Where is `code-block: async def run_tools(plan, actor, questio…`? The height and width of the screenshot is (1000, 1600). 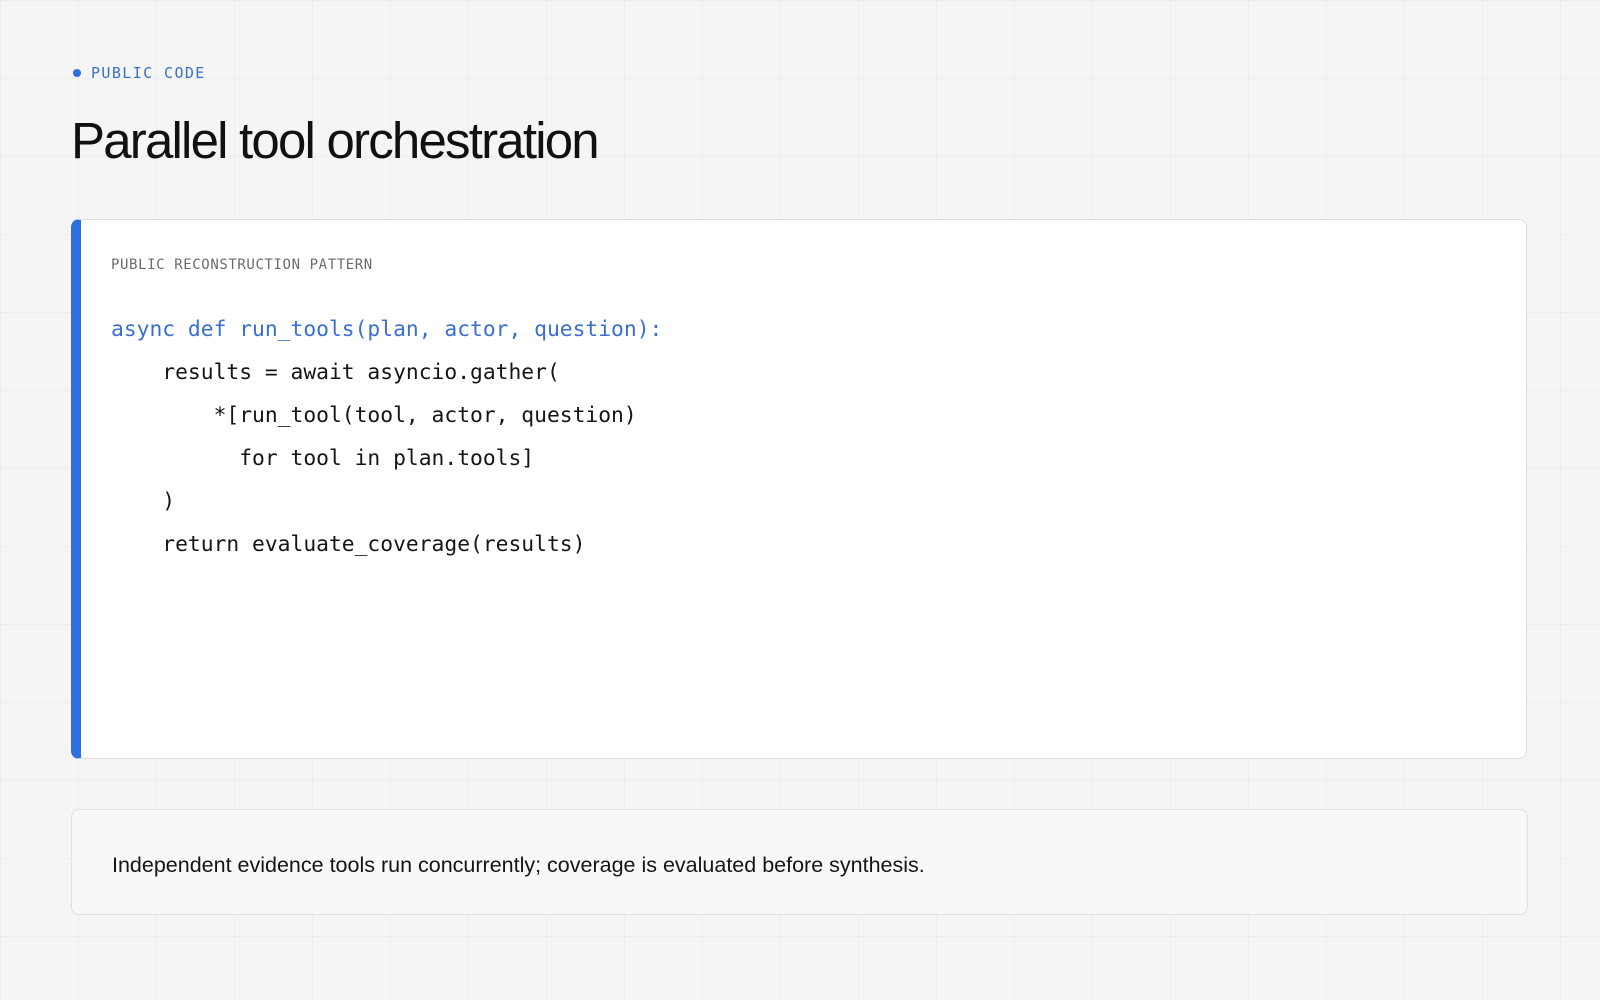 code-block: async def run_tools(plan, actor, questio… is located at coordinates (386, 437).